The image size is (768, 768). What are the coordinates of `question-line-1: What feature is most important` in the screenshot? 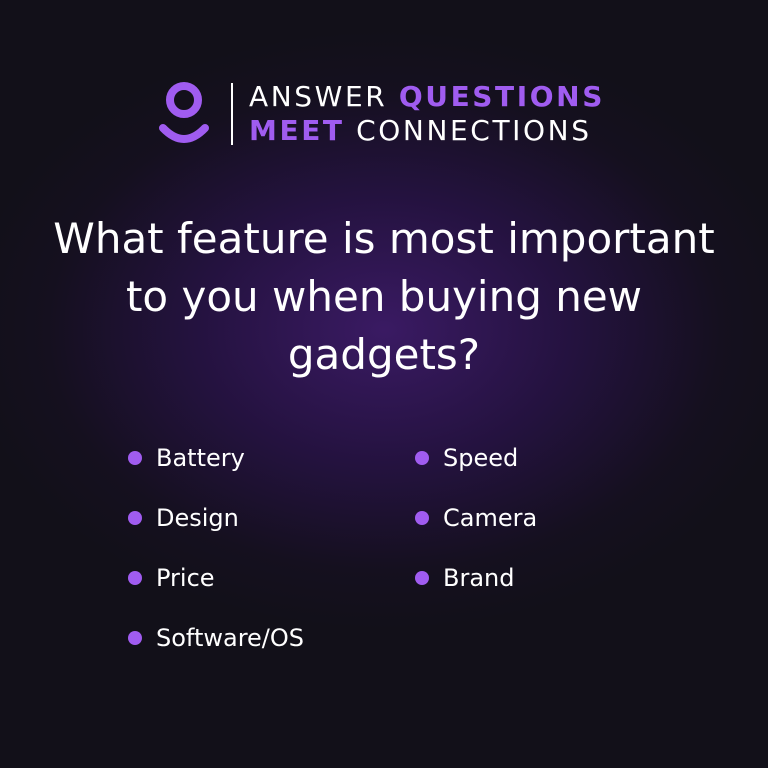 It's located at (384, 238).